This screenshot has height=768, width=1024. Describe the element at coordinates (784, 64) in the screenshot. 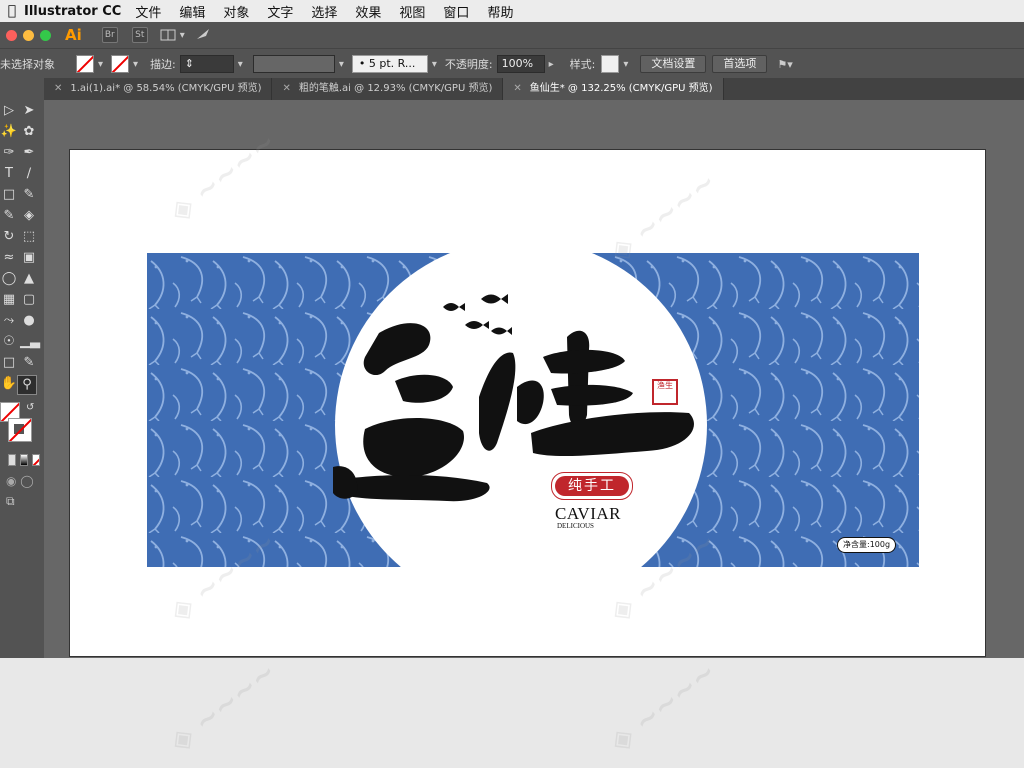

I see `arrange-panel-icon: ⚑▾` at that location.